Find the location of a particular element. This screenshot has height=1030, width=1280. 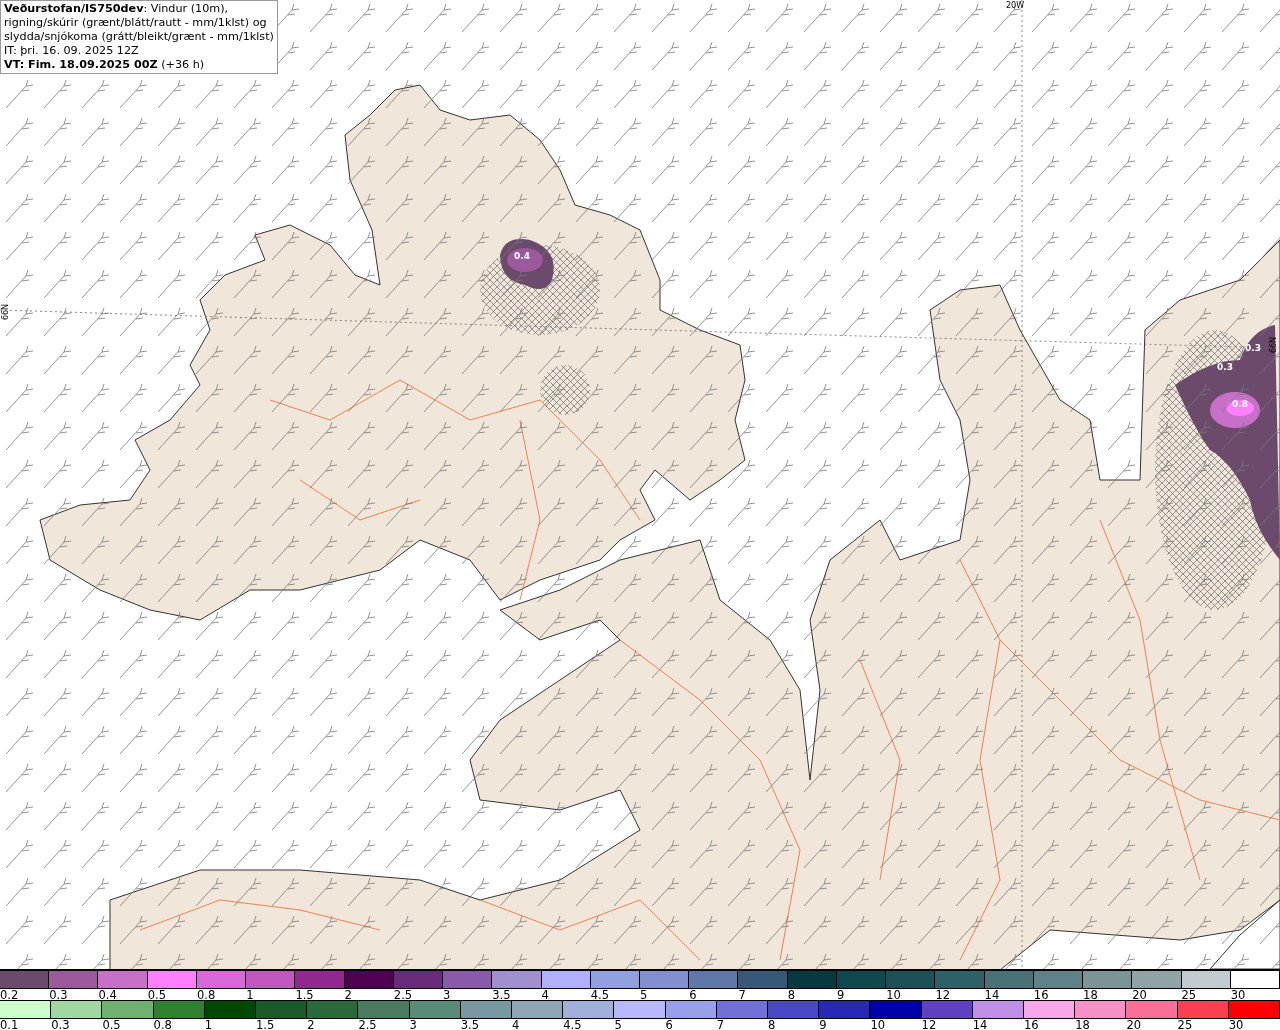

title-line: IT: þri. 16. 09. 2025 12Z is located at coordinates (72, 51).